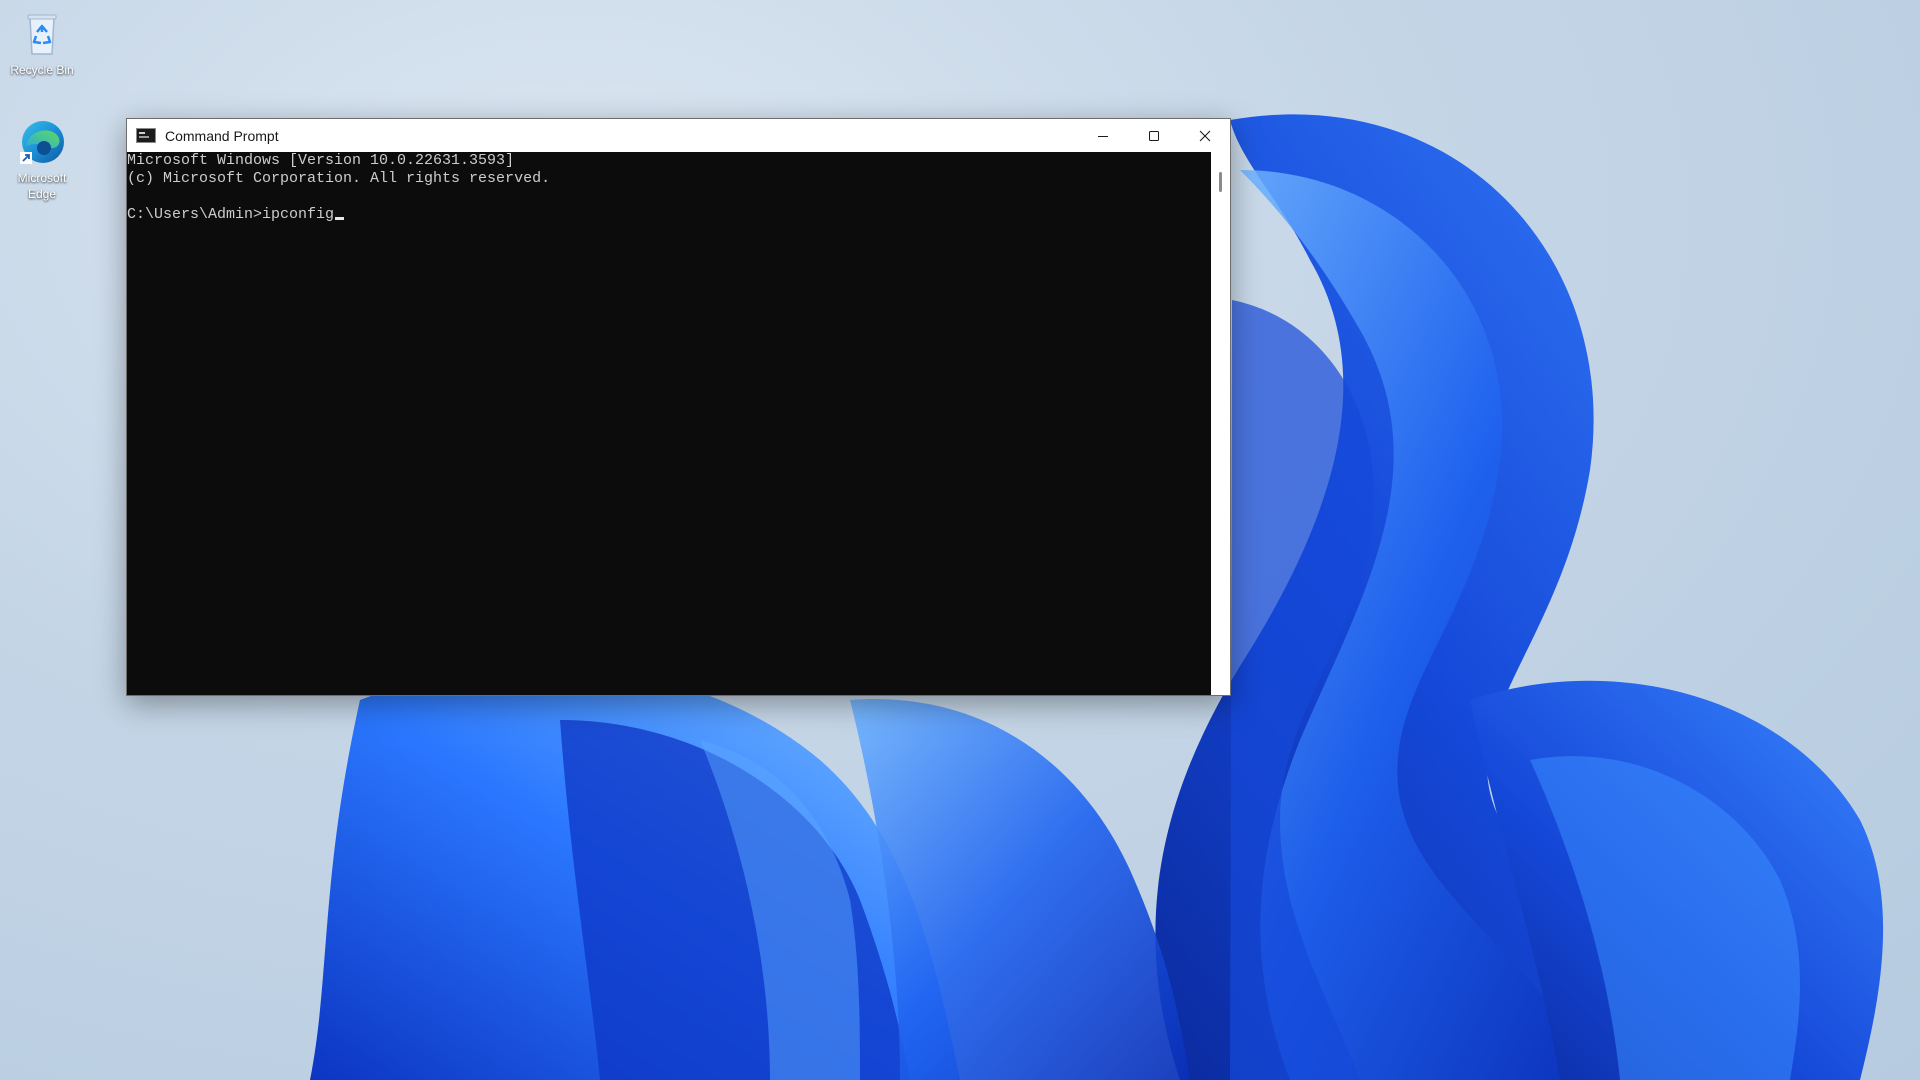 The height and width of the screenshot is (1080, 1920). Describe the element at coordinates (195, 214) in the screenshot. I see `console-prompt: C:\Users\Admin>` at that location.